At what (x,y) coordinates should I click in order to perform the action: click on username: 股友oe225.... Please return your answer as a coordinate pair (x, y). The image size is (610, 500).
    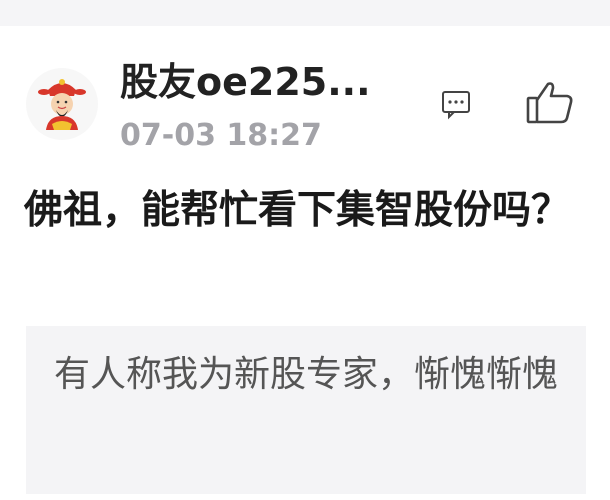
    Looking at the image, I should click on (245, 82).